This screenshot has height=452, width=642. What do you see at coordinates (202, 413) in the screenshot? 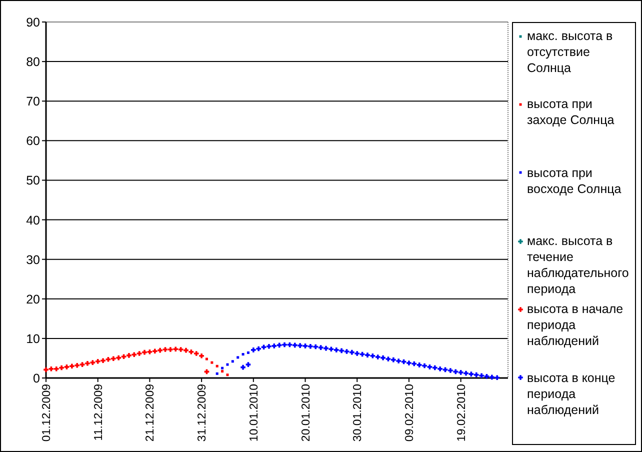
I see `axis-tick-label: 31.12.2009` at bounding box center [202, 413].